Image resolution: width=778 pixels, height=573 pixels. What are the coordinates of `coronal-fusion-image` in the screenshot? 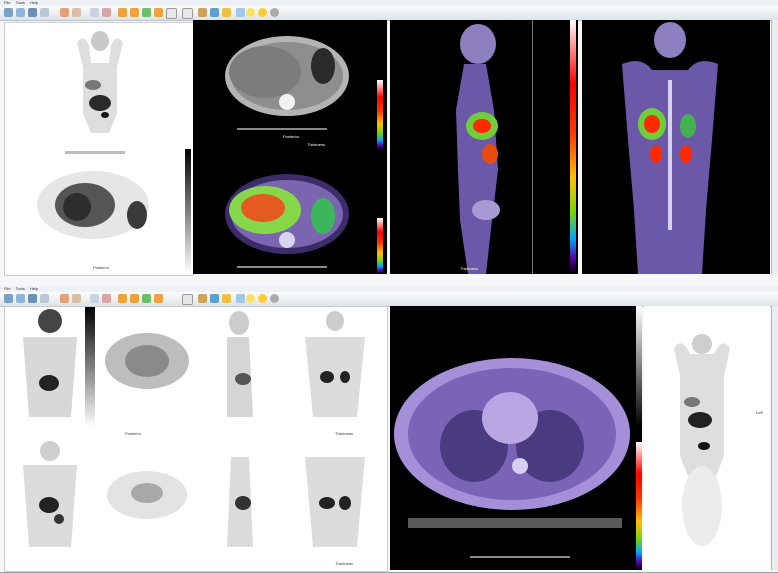 It's located at (670, 148).